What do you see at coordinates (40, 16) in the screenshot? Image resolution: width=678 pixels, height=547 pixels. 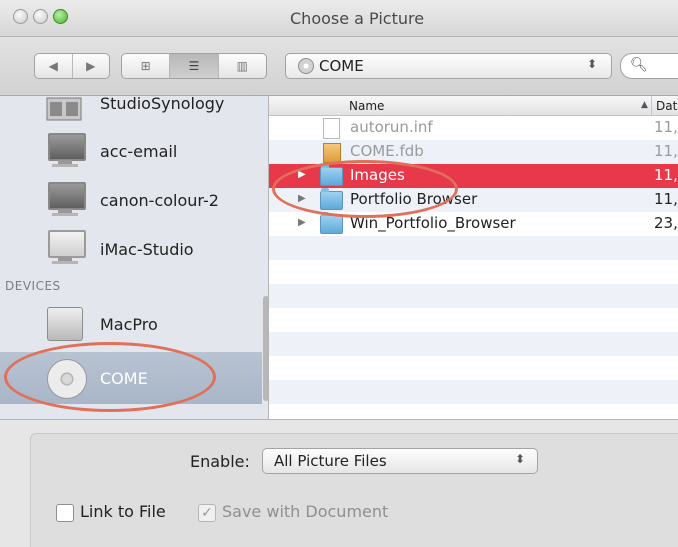 I see `minimize-button` at bounding box center [40, 16].